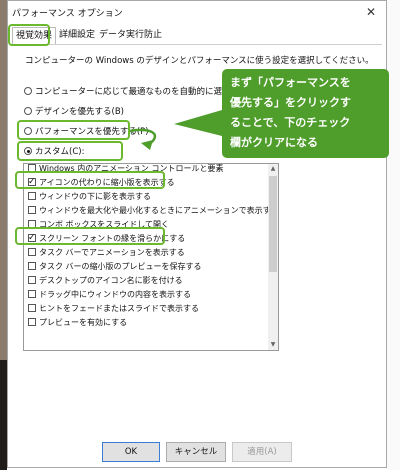 This screenshot has width=400, height=470. Describe the element at coordinates (3, 415) in the screenshot. I see `background-dark-block` at that location.